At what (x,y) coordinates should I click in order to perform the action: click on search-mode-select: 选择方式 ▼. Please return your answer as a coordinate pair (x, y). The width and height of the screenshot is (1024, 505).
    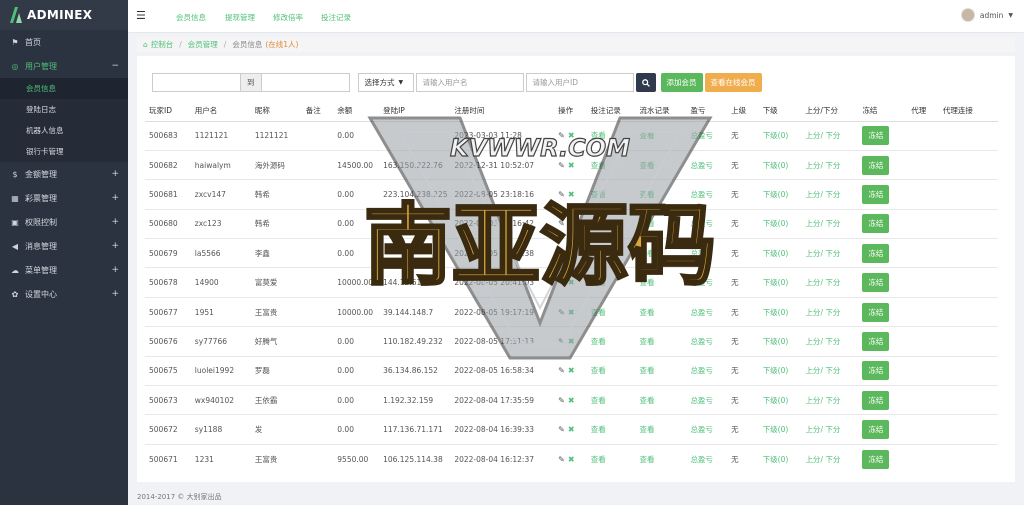
    Looking at the image, I should click on (385, 82).